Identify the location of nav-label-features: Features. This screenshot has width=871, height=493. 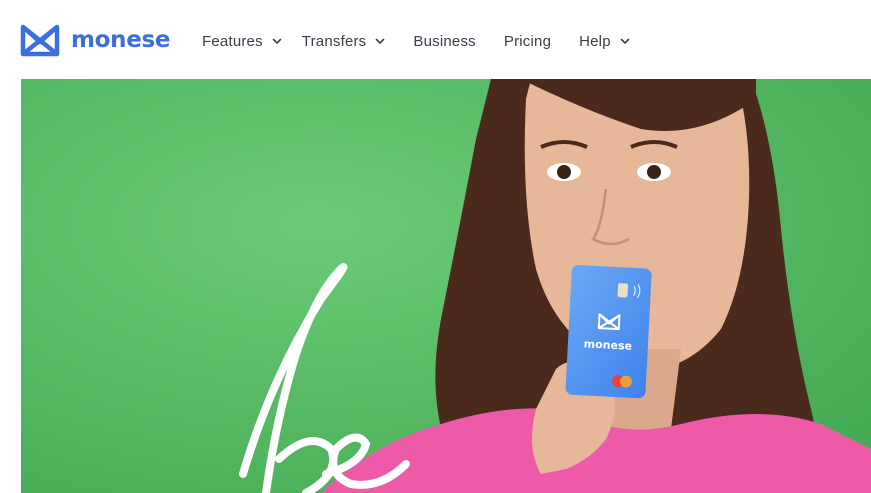
(232, 41).